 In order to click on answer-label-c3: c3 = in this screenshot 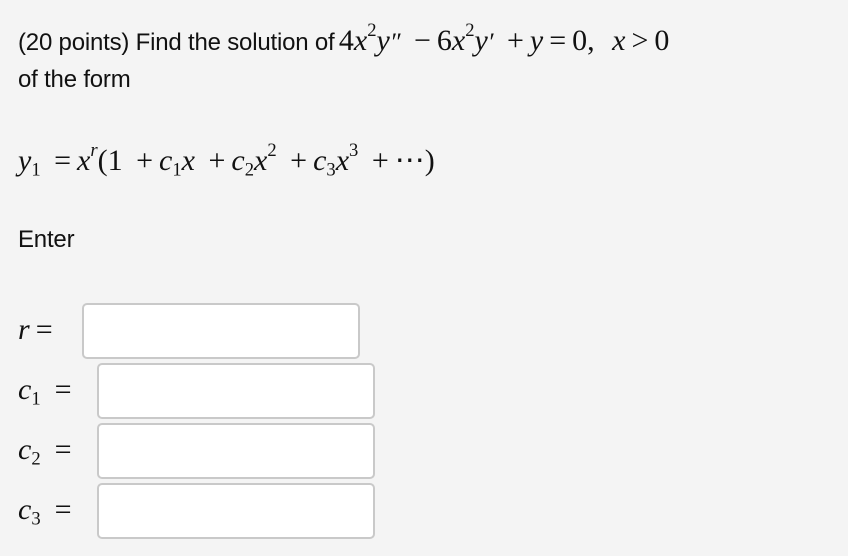, I will do `click(45, 511)`.